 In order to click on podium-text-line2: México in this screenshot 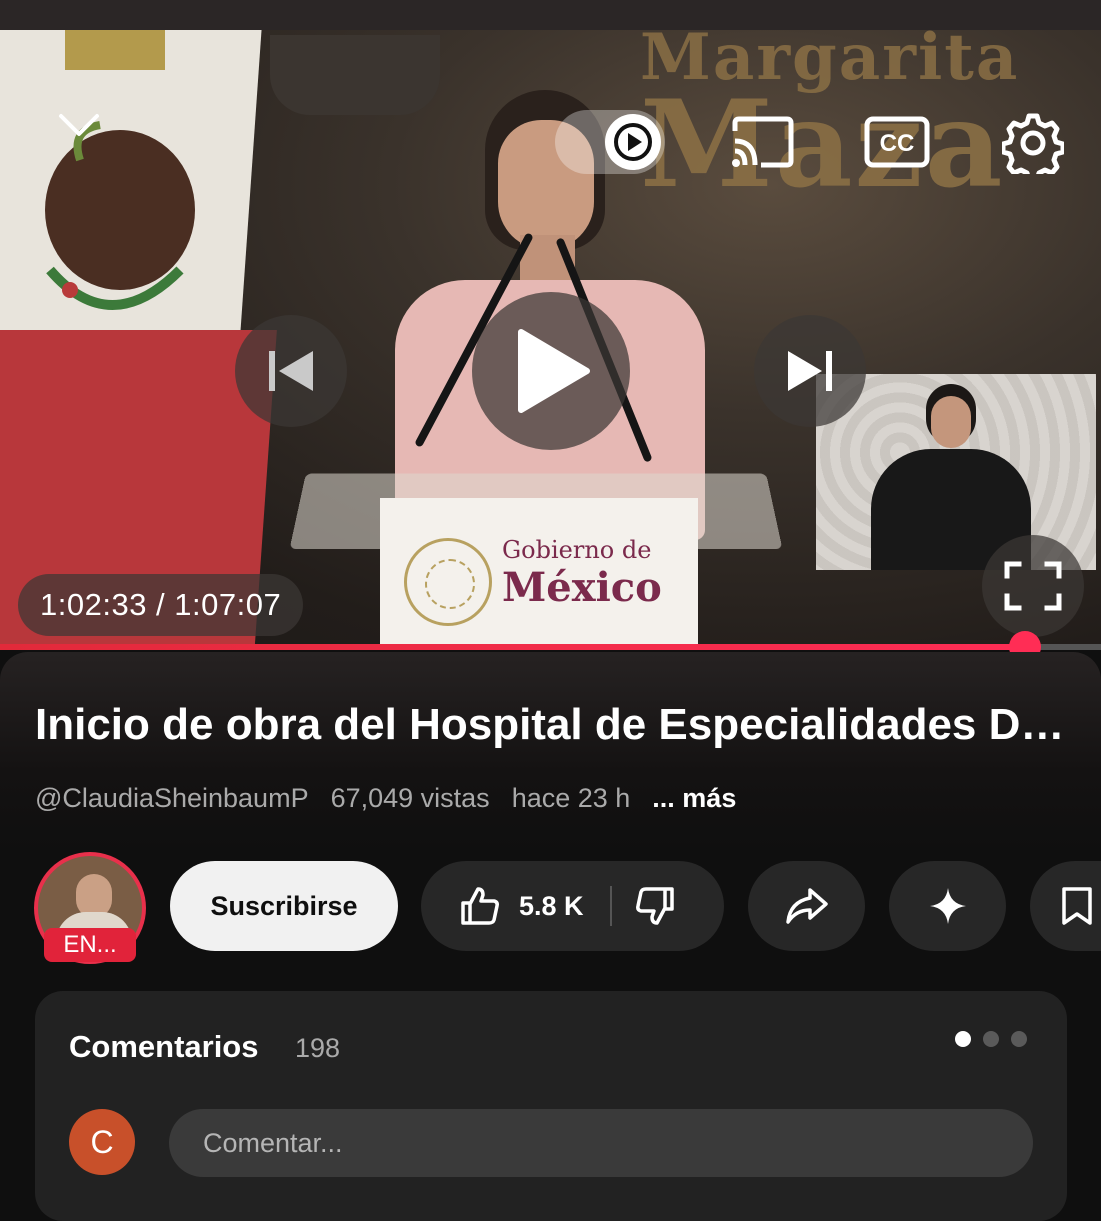, I will do `click(582, 587)`.